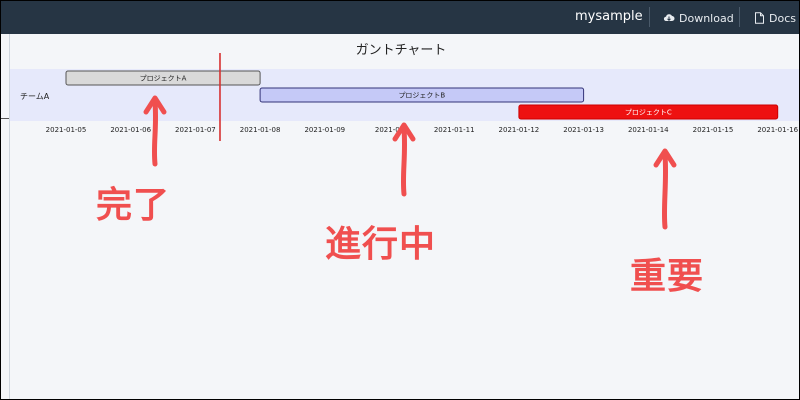 The height and width of the screenshot is (400, 800). Describe the element at coordinates (324, 130) in the screenshot. I see `x-tick-label: 2021-01-09` at that location.